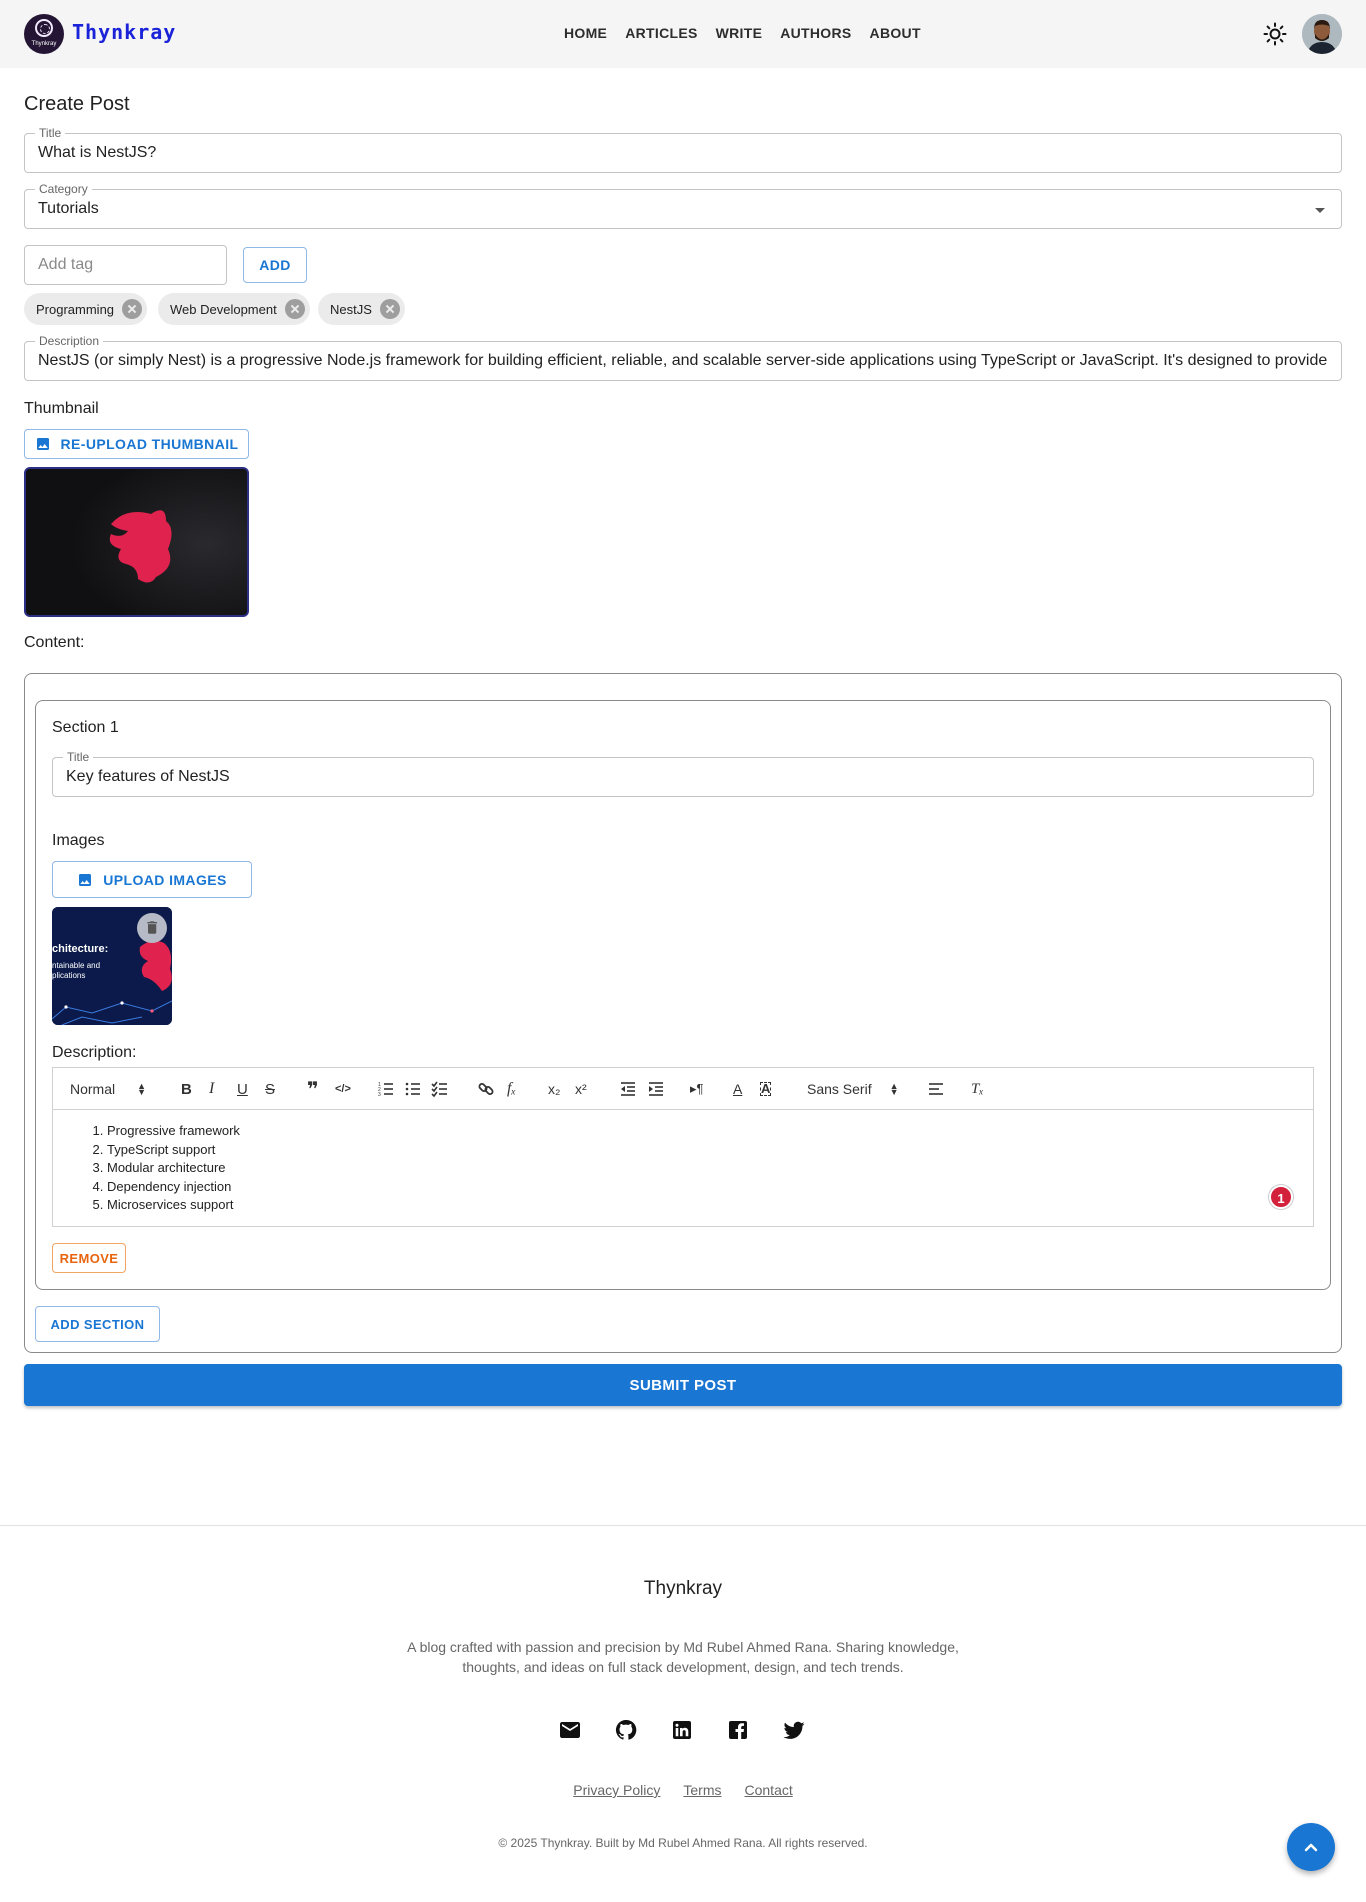 The width and height of the screenshot is (1366, 1902). I want to click on list-item: Modular architecture, so click(173, 1168).